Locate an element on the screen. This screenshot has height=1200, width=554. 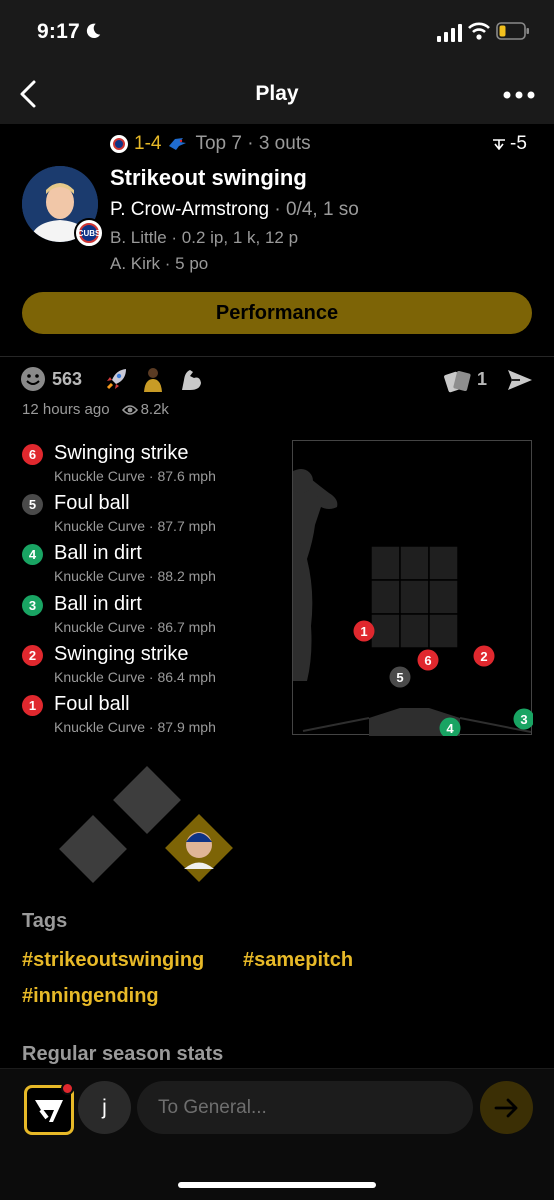
signal-icon is located at coordinates (449, 33).